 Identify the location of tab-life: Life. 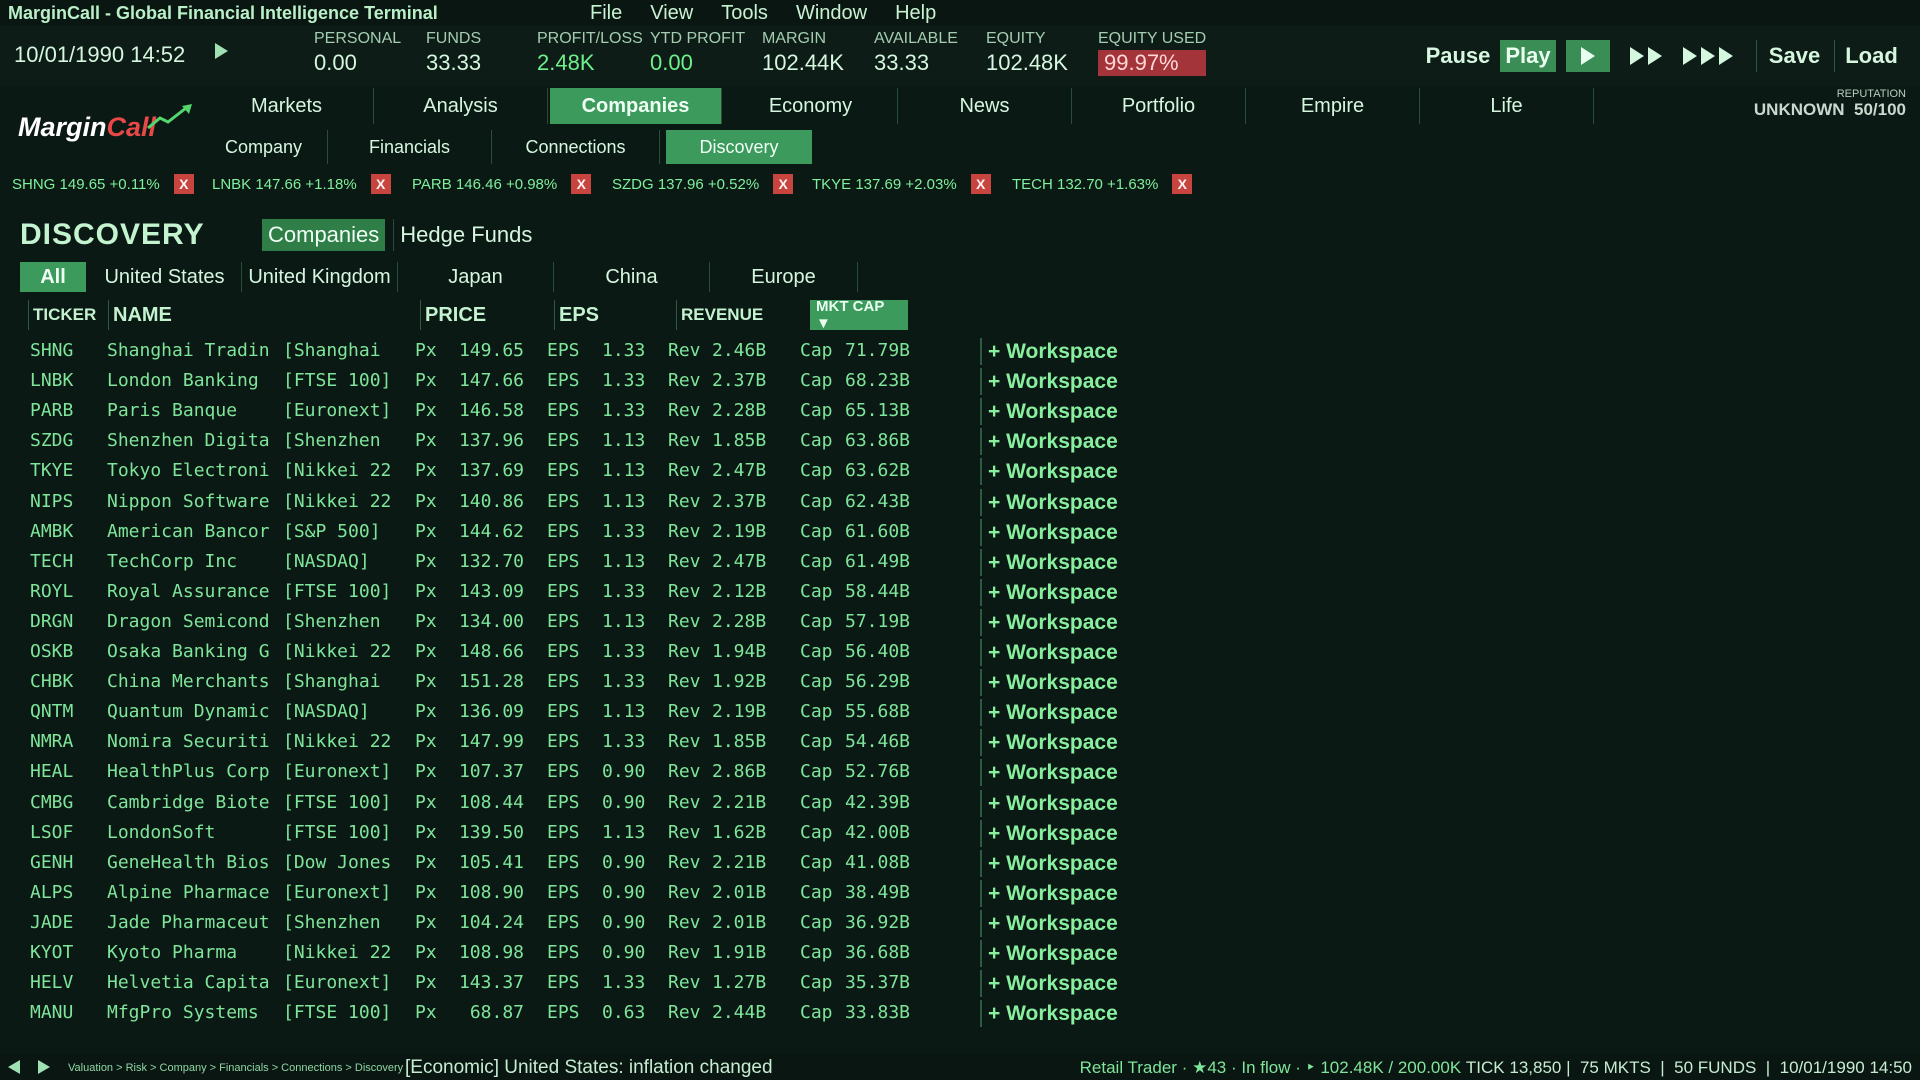
(1507, 106).